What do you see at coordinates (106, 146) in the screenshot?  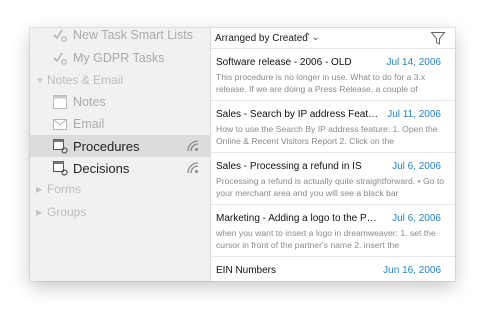 I see `sidebar-item-label: Procedures` at bounding box center [106, 146].